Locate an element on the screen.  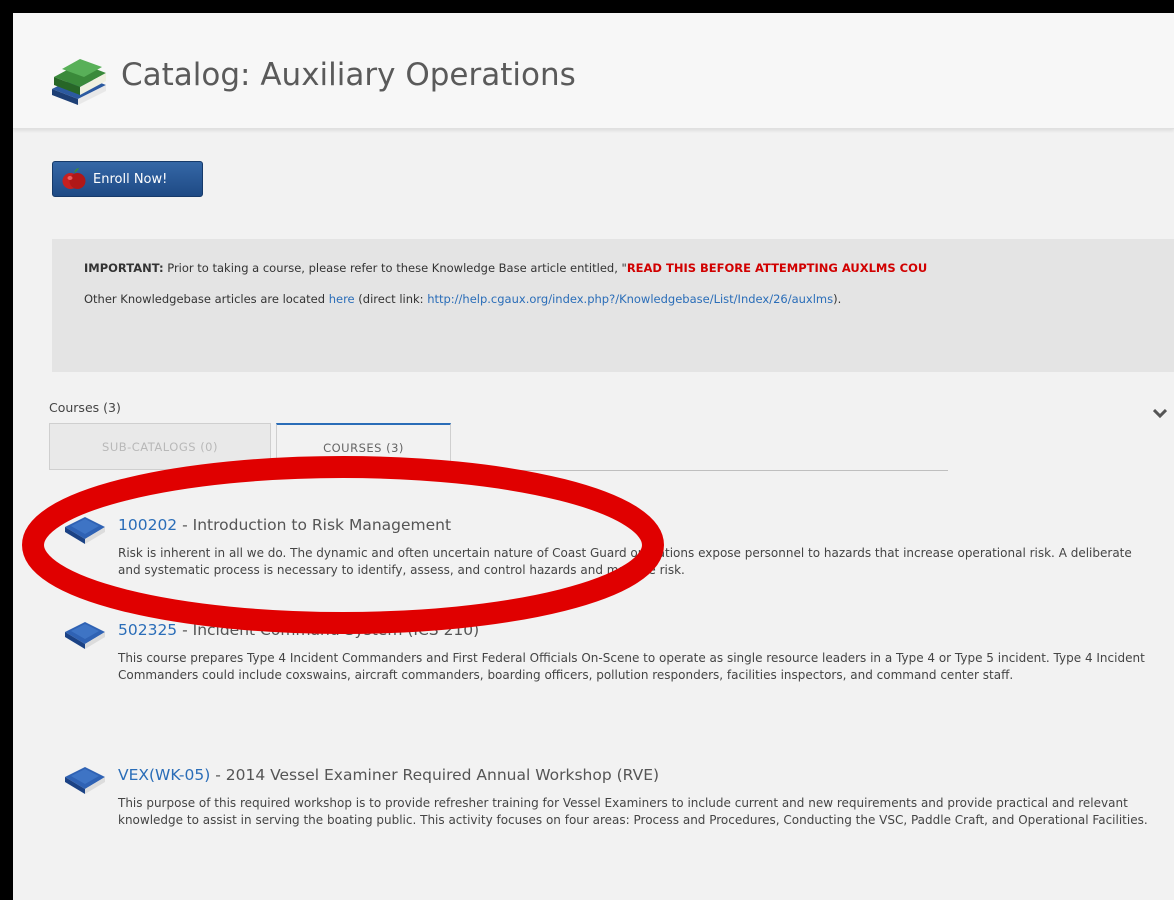
enroll-now-button: Enroll Now! is located at coordinates (127, 179).